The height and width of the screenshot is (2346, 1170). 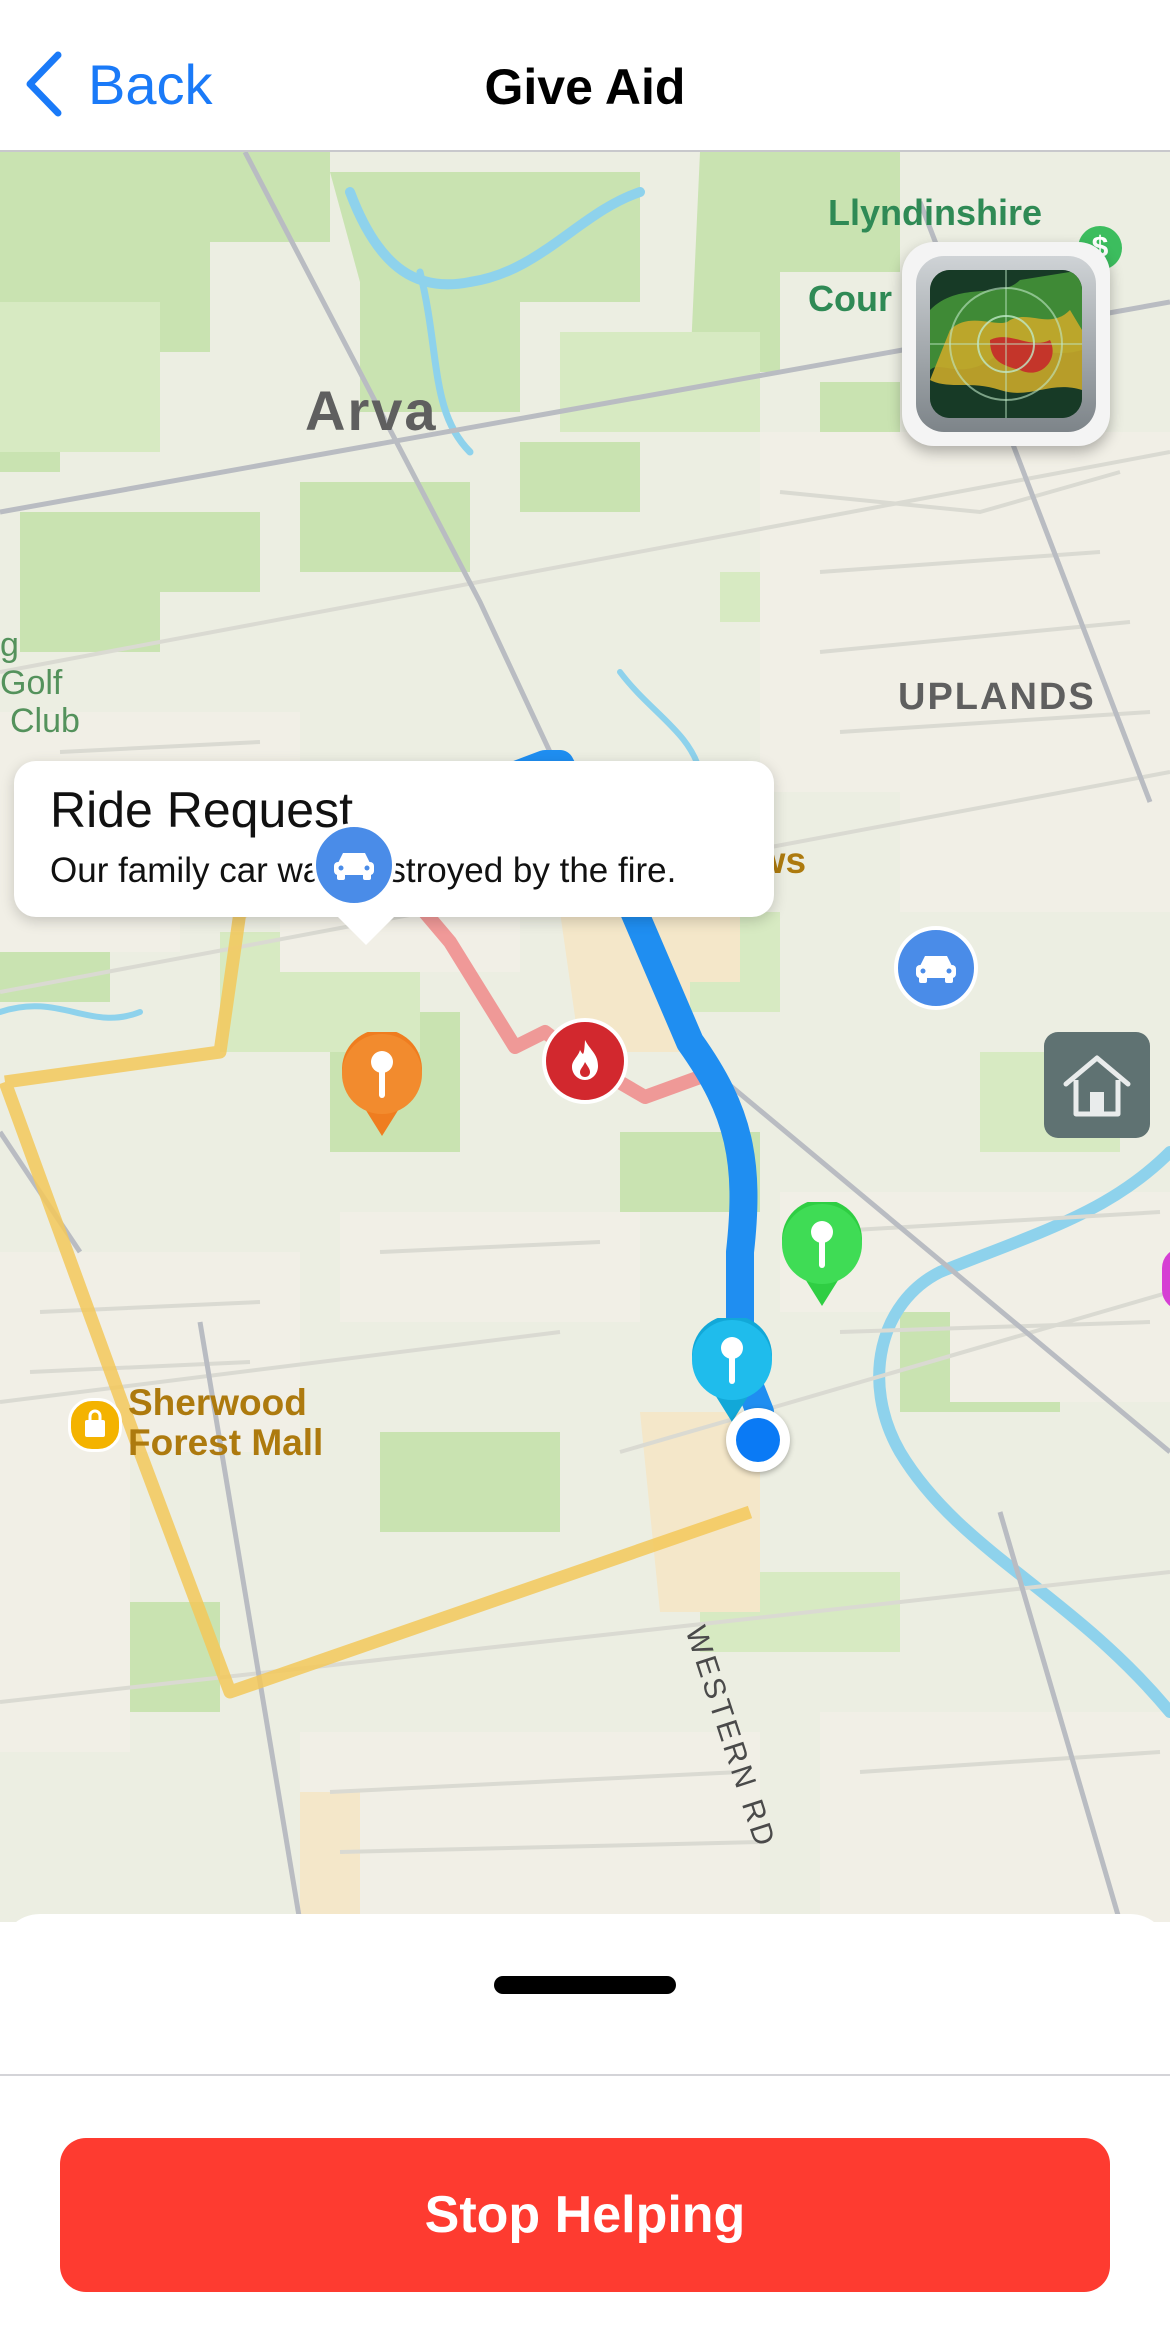 I want to click on home-icon, so click(x=1097, y=1086).